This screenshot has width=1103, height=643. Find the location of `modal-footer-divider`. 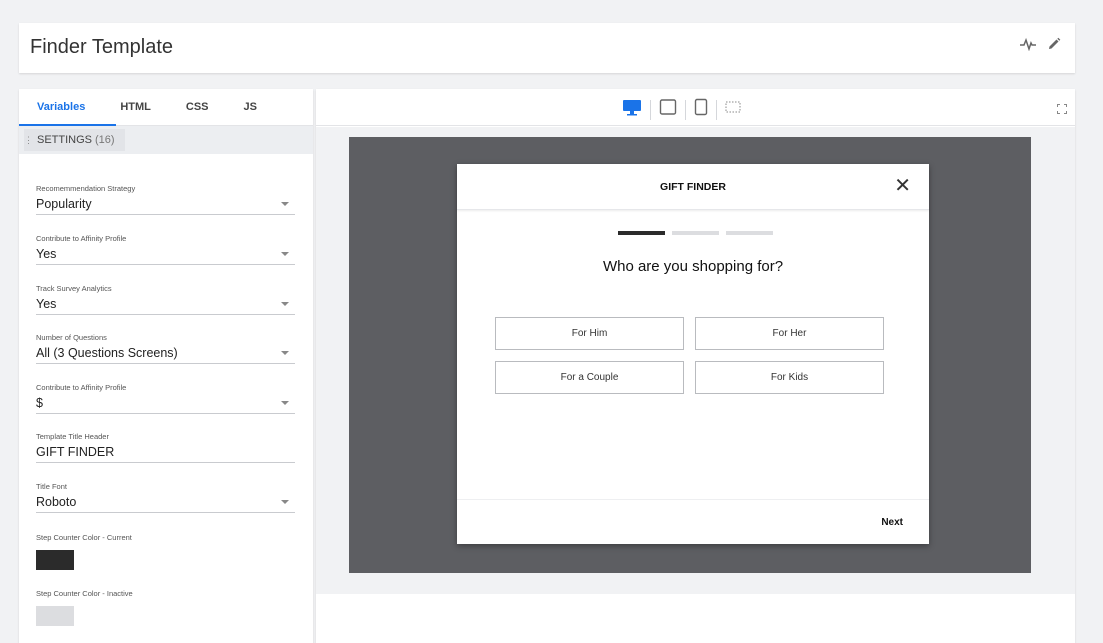

modal-footer-divider is located at coordinates (693, 499).